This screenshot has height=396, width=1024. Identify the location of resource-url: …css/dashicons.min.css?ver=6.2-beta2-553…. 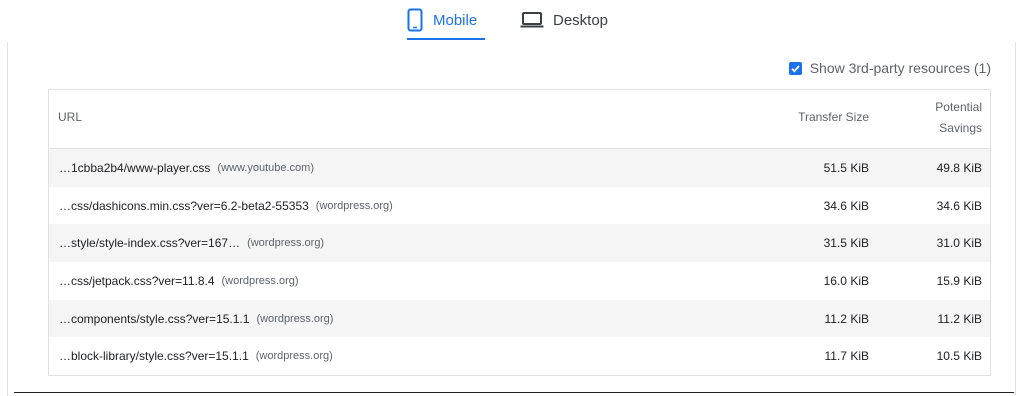
(184, 206).